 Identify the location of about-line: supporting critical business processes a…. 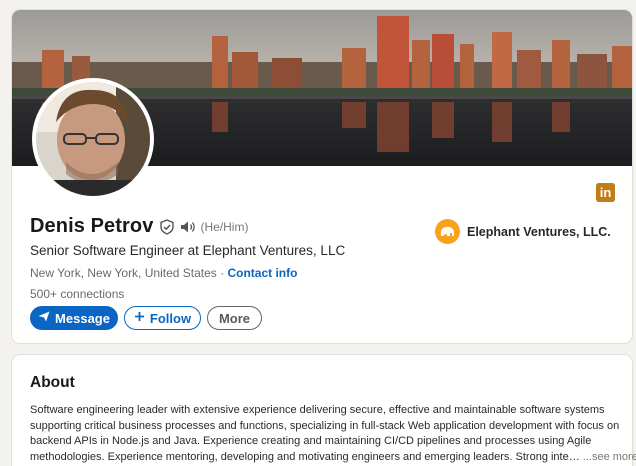
(325, 425).